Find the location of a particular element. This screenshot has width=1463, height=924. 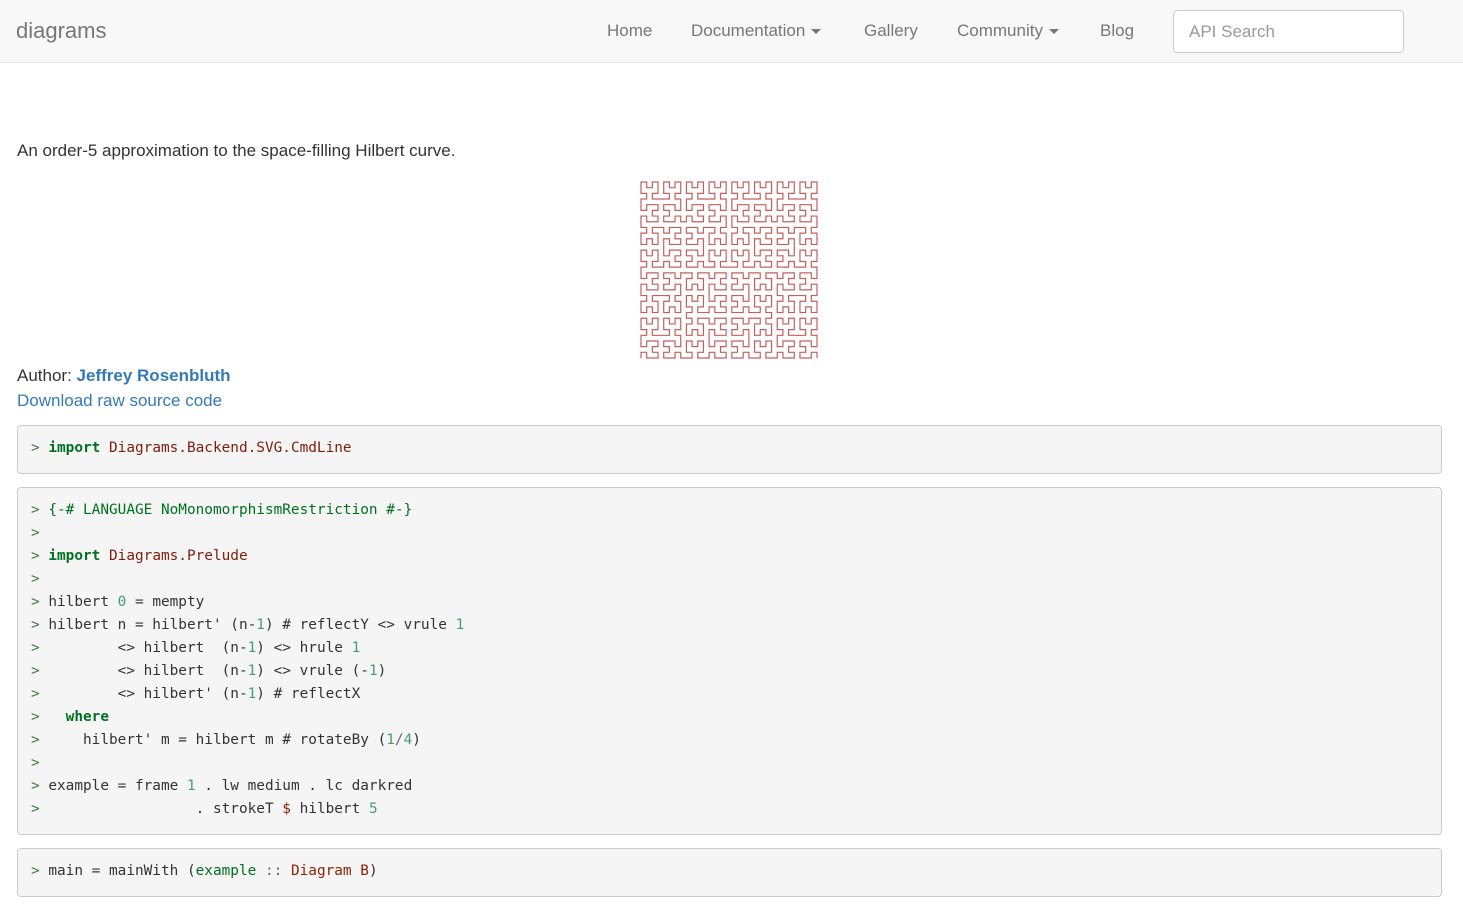

nav-community: Community is located at coordinates (1008, 31).